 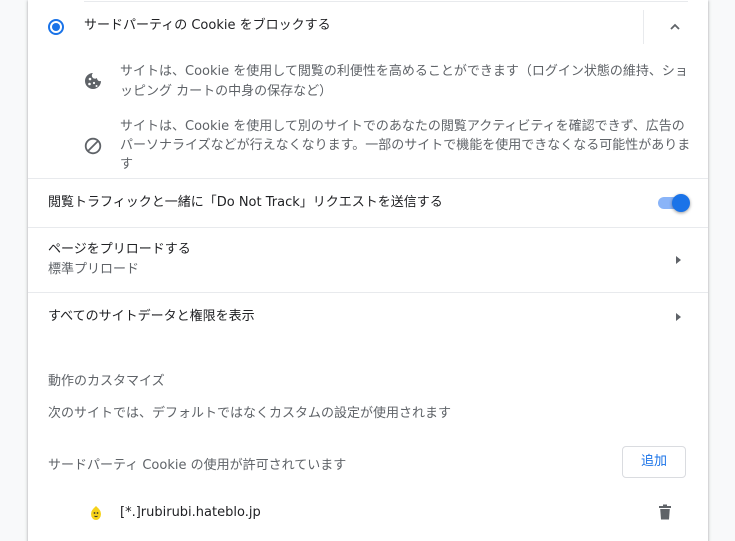 I want to click on block-third-party-option: サードパーティの Cookie をブロックする, so click(x=368, y=25).